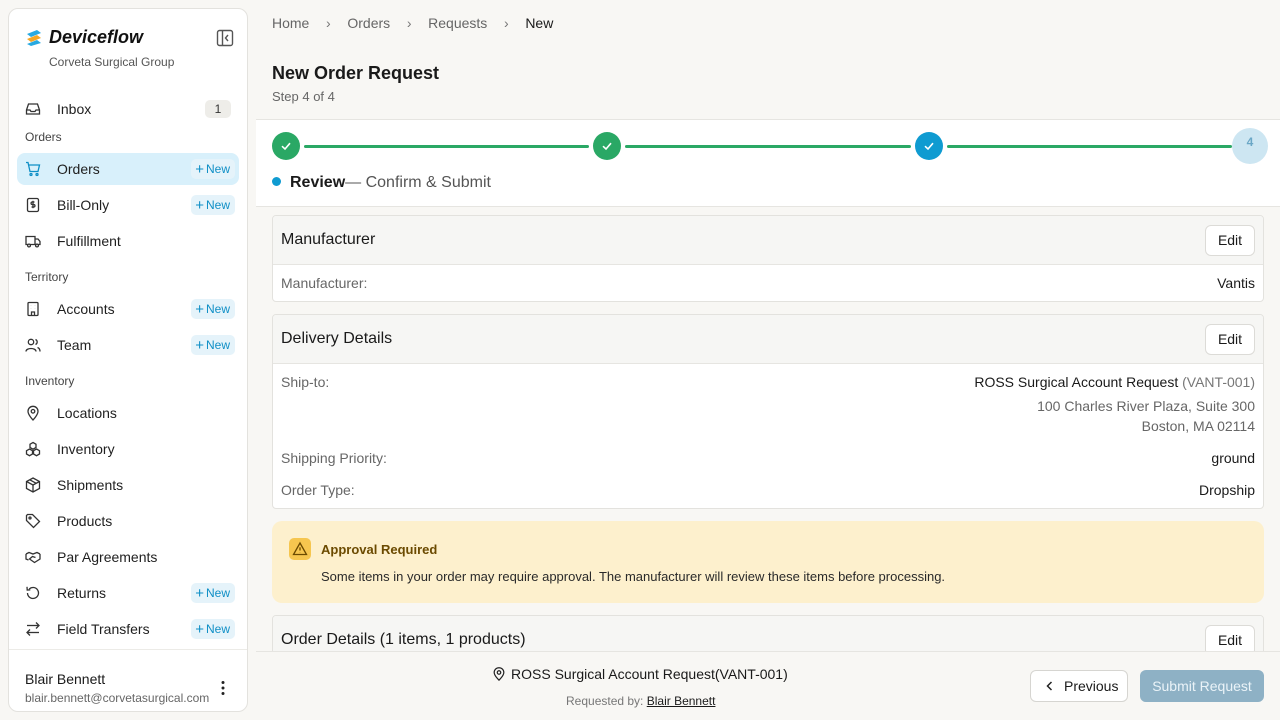  What do you see at coordinates (128, 449) in the screenshot?
I see `sidebar-item-inventory: Inventory` at bounding box center [128, 449].